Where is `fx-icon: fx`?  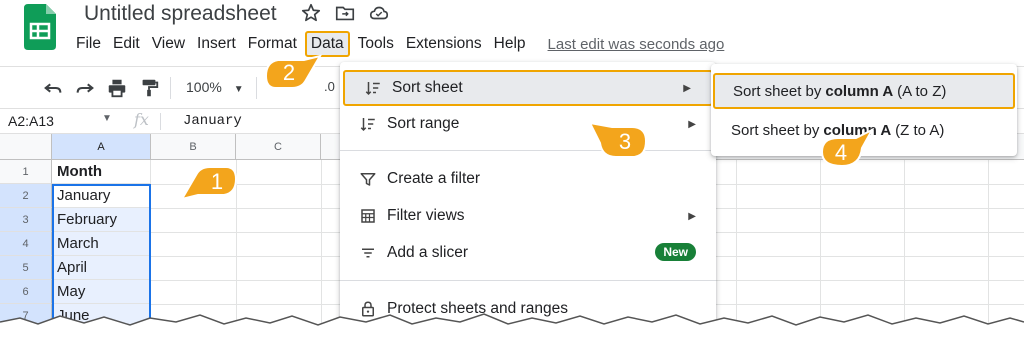
fx-icon: fx is located at coordinates (141, 119).